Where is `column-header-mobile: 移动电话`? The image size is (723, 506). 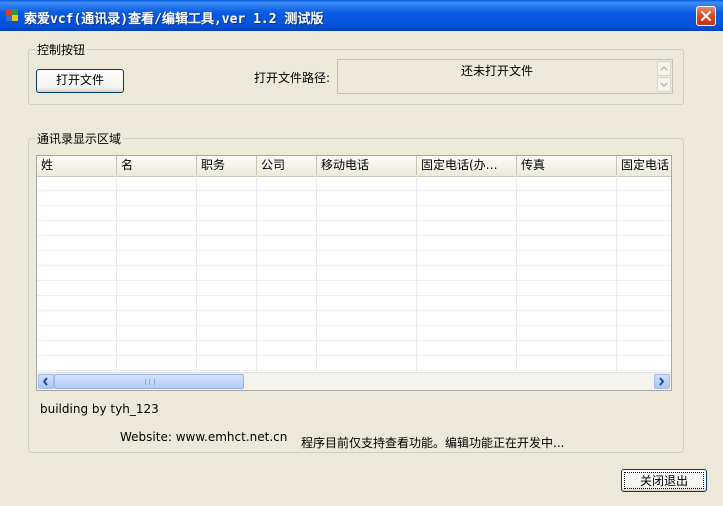 column-header-mobile: 移动电话 is located at coordinates (367, 165).